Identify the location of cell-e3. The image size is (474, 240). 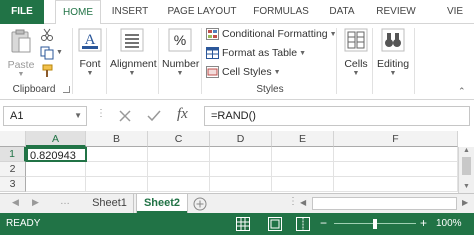
(303, 184).